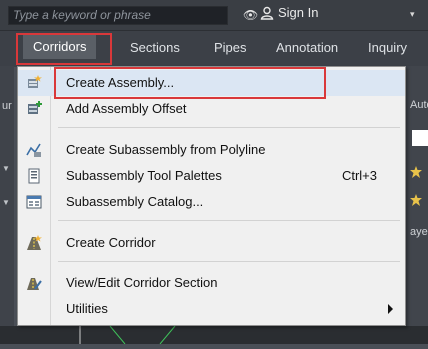 This screenshot has width=428, height=349. Describe the element at coordinates (7, 106) in the screenshot. I see `background-text: ur` at that location.